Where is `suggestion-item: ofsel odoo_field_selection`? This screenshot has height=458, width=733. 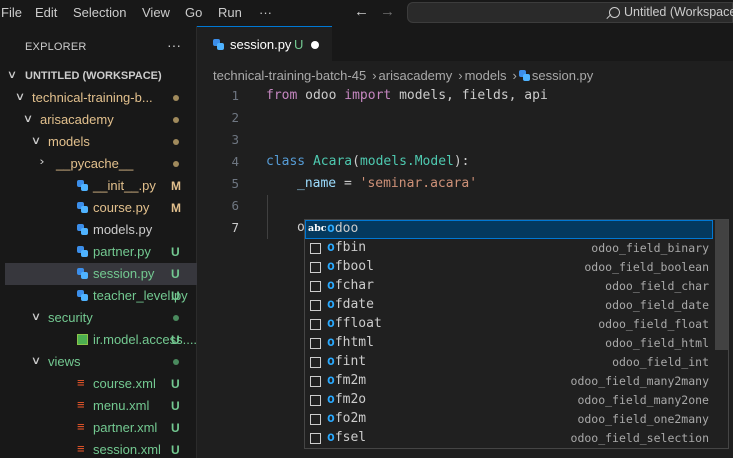 suggestion-item: ofsel odoo_field_selection is located at coordinates (509, 438).